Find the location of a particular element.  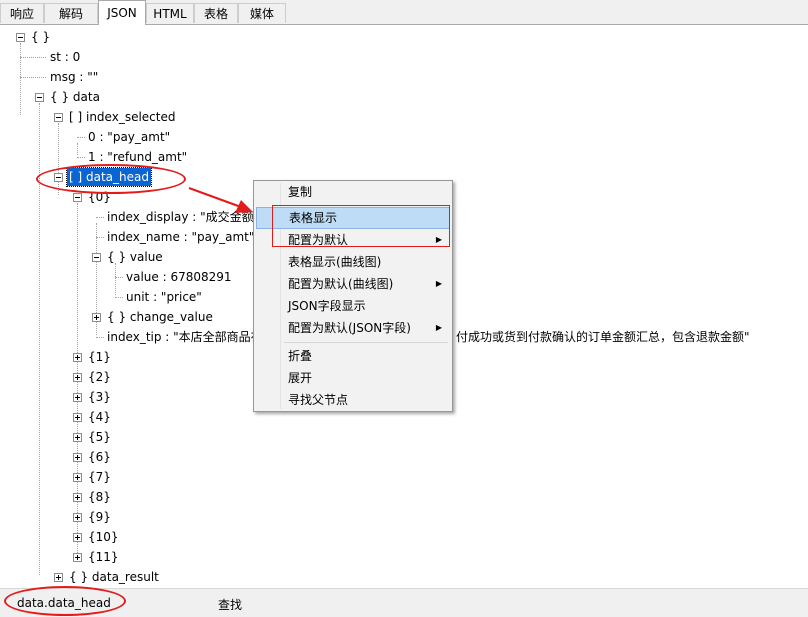

menu-item-table-view-chart: 表格显示(曲线图) is located at coordinates (353, 262).